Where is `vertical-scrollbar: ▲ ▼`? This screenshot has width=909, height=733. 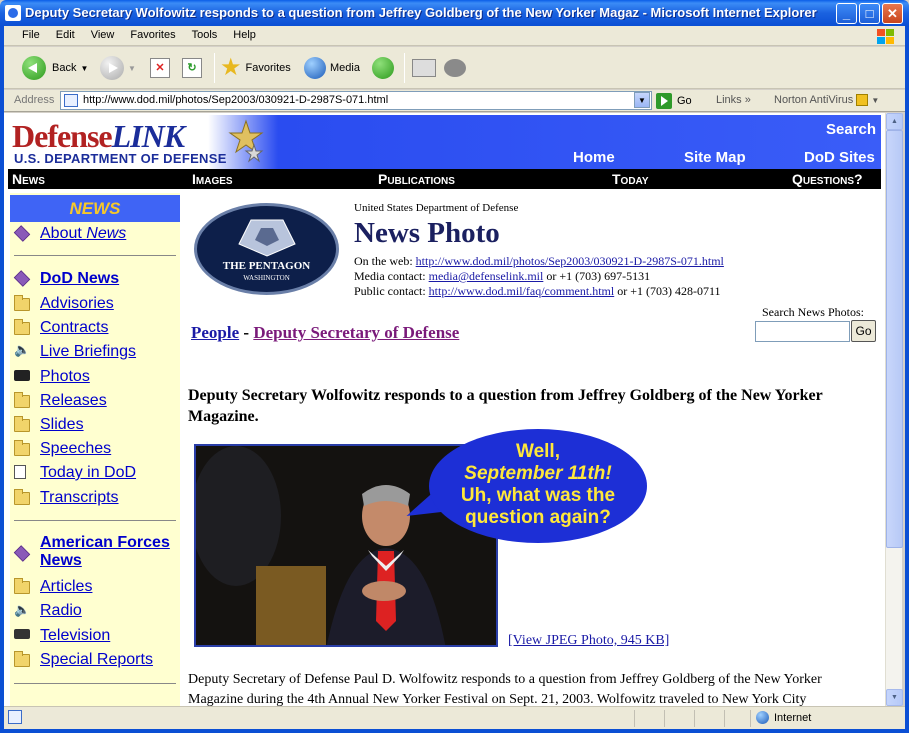
vertical-scrollbar: ▲ ▼ is located at coordinates (894, 409).